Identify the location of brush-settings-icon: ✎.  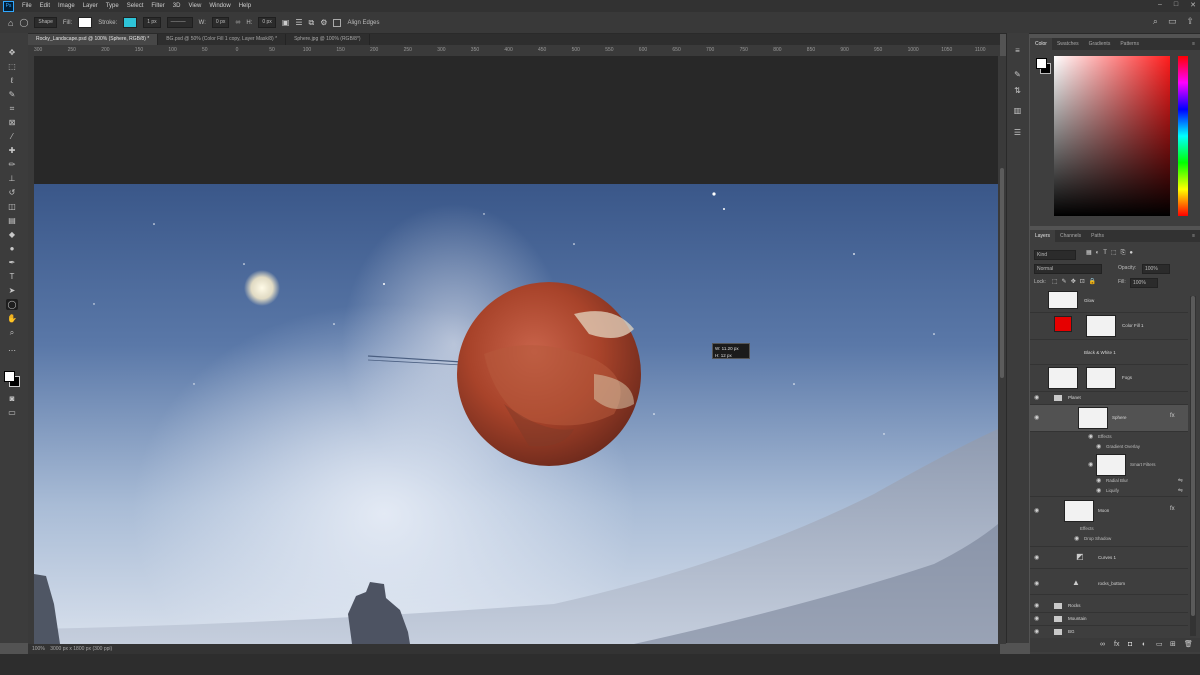
(1017, 74).